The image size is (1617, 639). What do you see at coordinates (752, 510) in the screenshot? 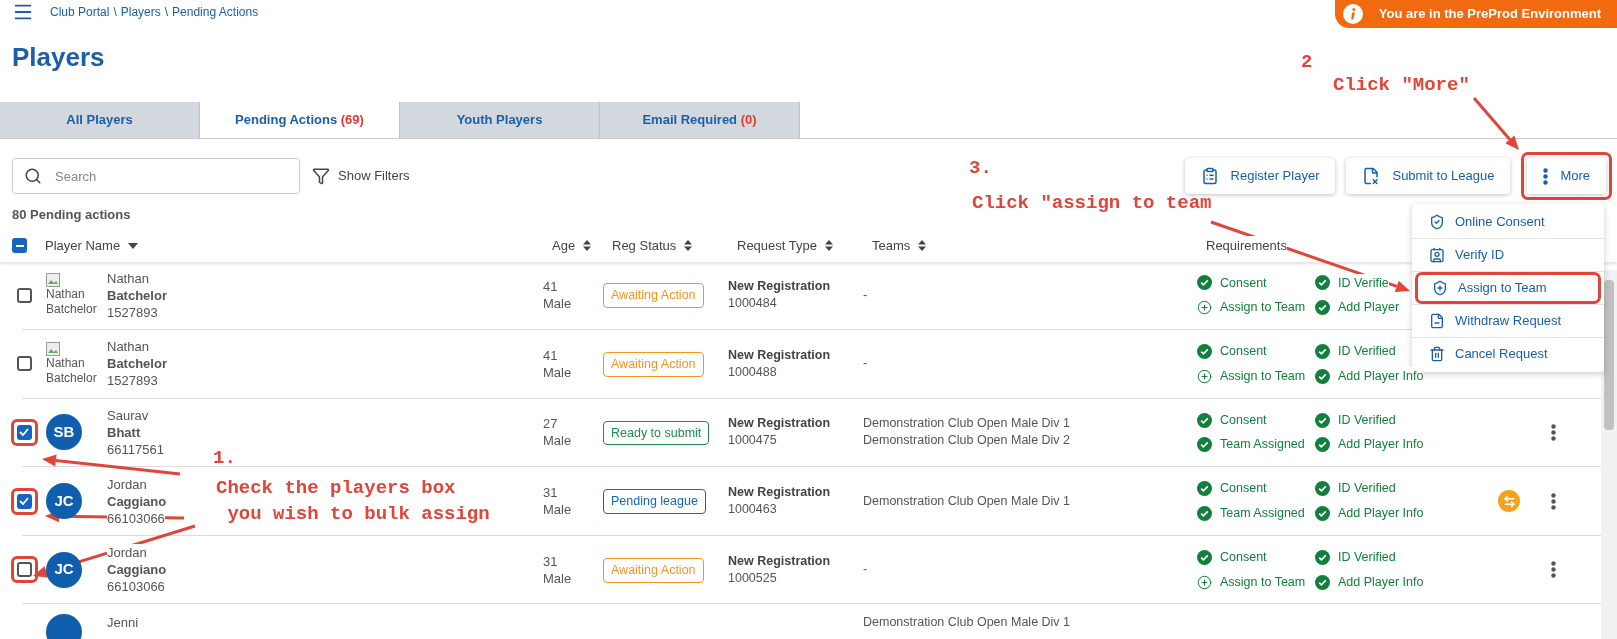
I see `request-id: 1000463` at bounding box center [752, 510].